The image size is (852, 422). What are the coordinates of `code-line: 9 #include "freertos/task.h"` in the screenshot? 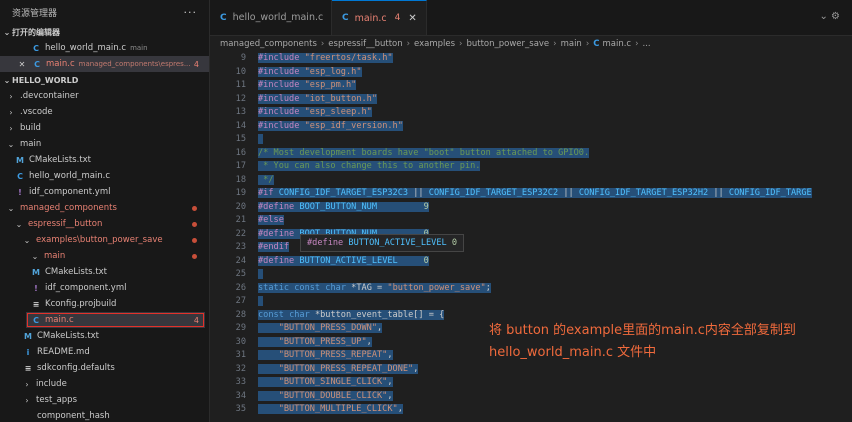 It's located at (531, 59).